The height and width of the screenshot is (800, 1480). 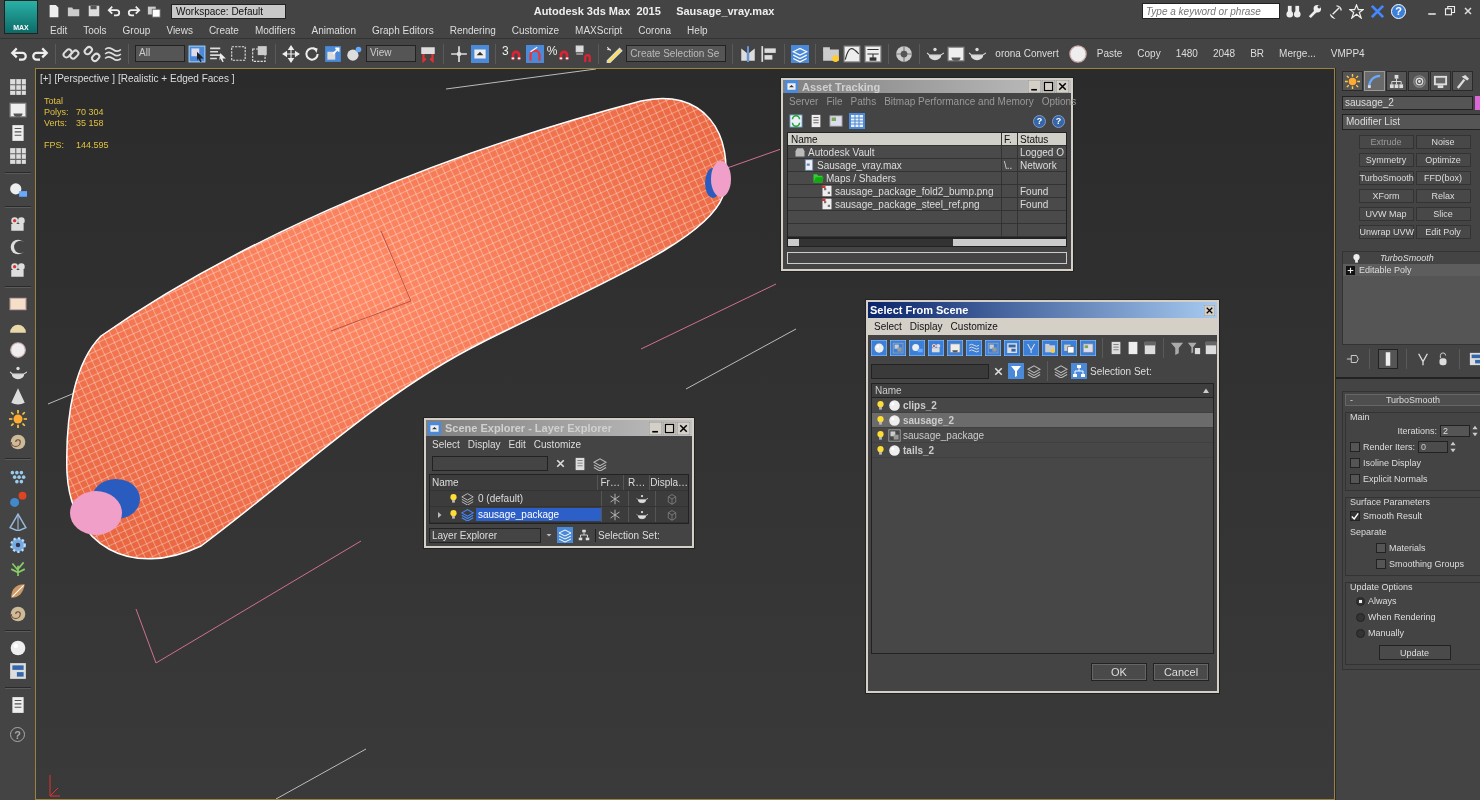 What do you see at coordinates (391, 53) in the screenshot?
I see `dropdown: View` at bounding box center [391, 53].